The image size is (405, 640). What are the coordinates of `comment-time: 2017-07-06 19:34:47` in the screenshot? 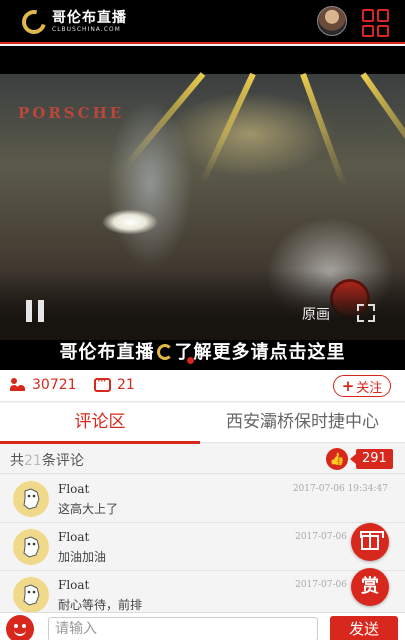 It's located at (340, 489).